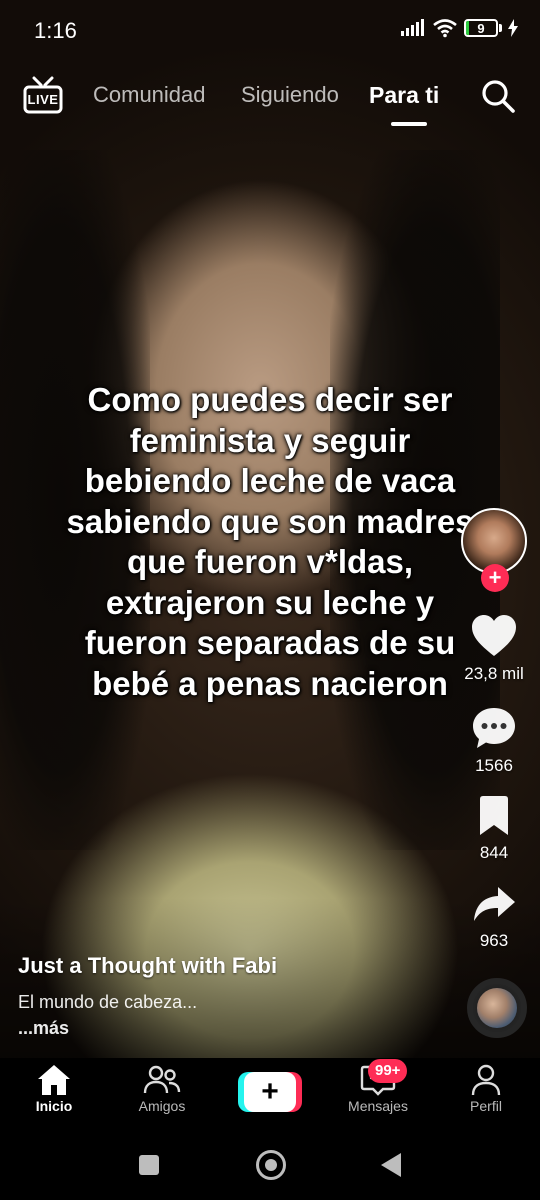  I want to click on nav-inicio: Inicio, so click(54, 1089).